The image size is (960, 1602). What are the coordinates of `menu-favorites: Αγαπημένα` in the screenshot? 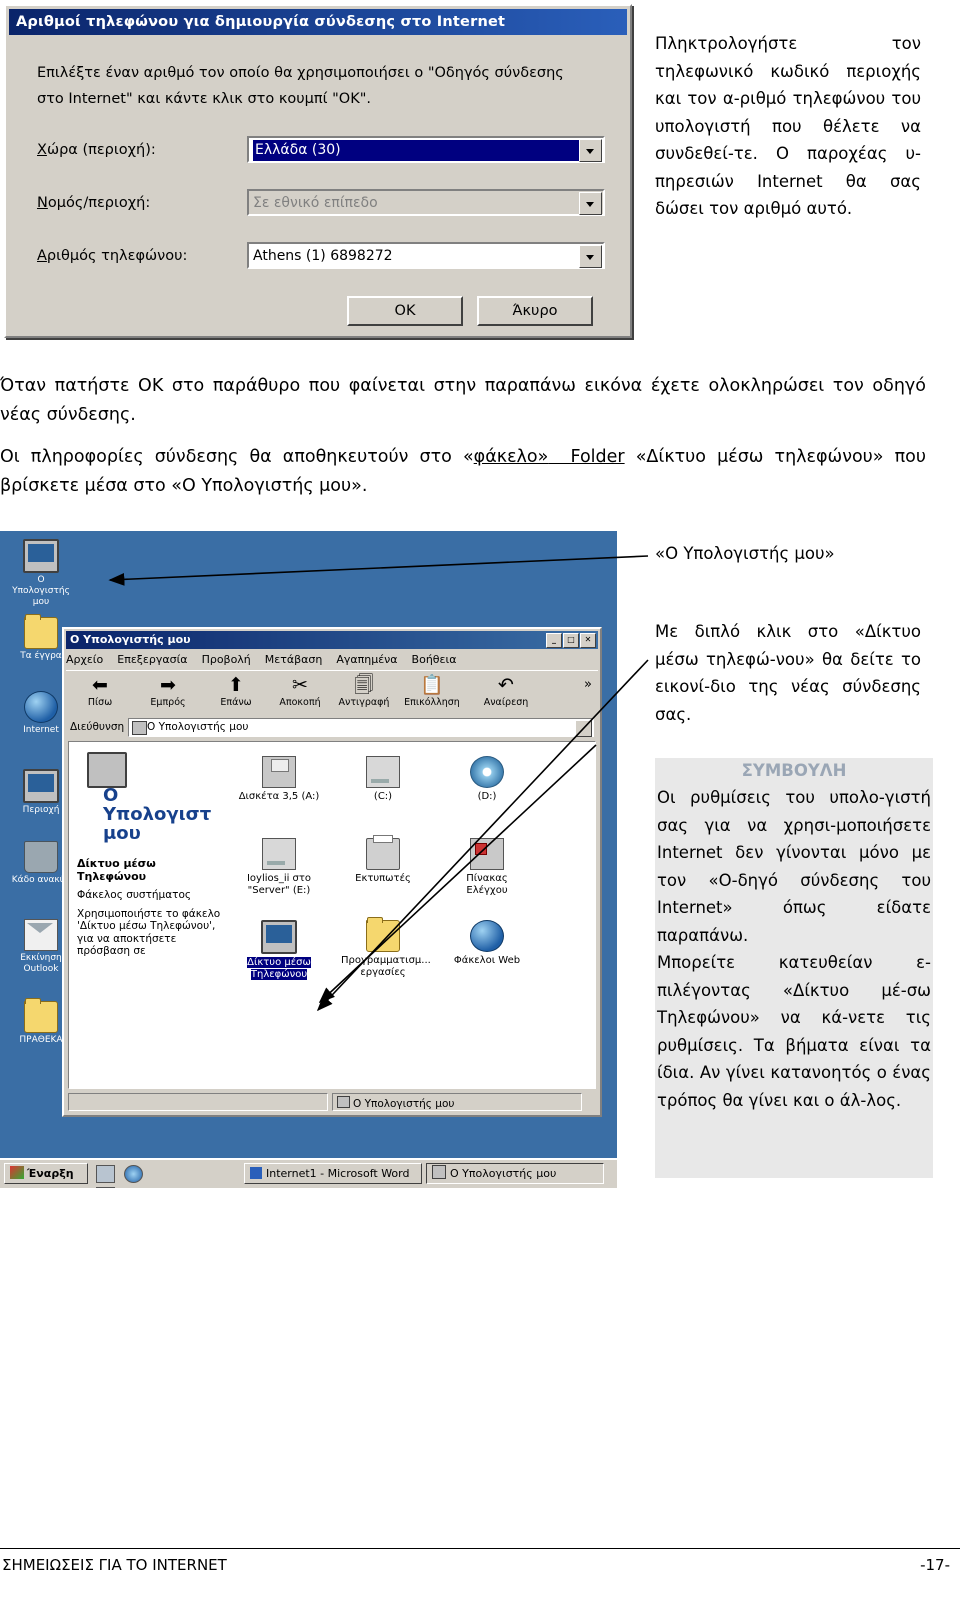 It's located at (366, 659).